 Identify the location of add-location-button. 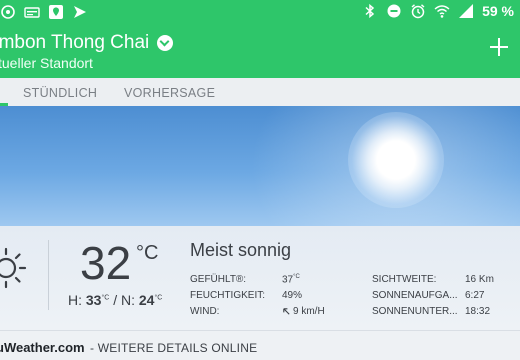
(499, 47).